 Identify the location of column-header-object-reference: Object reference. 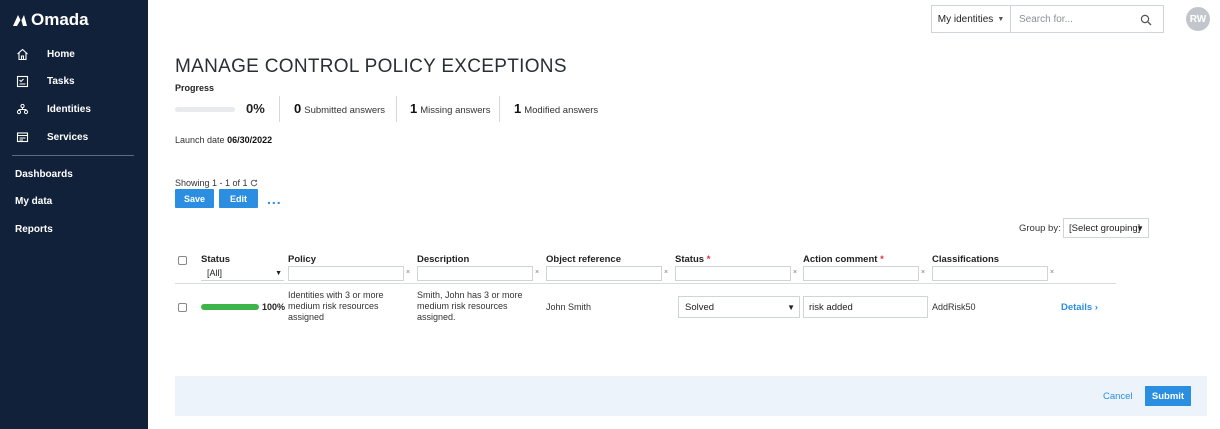
(583, 259).